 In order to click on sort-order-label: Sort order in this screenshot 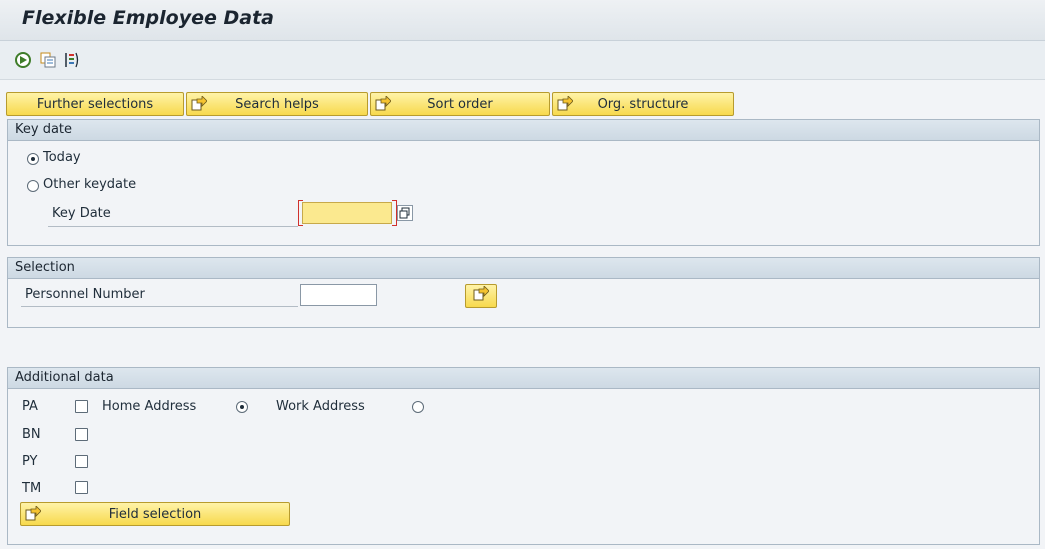, I will do `click(460, 104)`.